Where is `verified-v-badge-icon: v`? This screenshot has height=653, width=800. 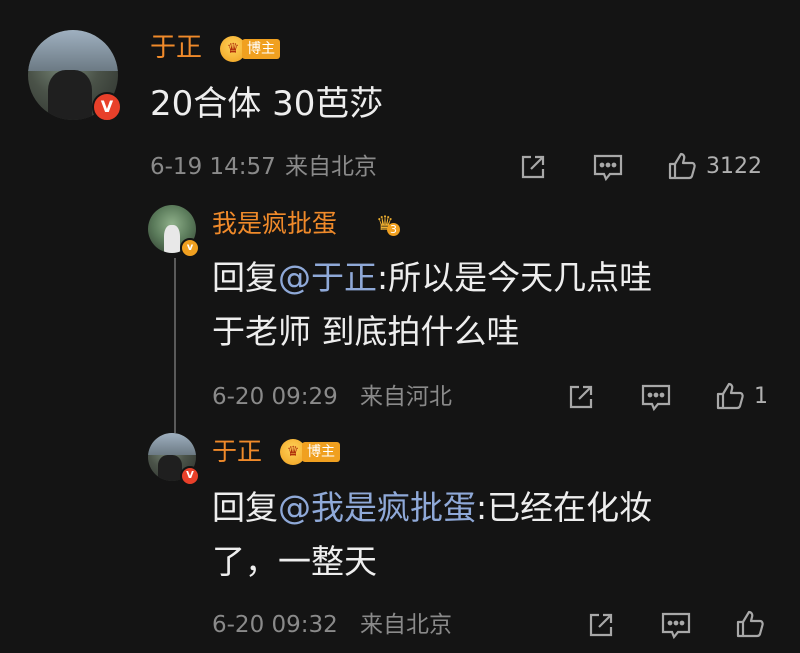 verified-v-badge-icon: v is located at coordinates (190, 248).